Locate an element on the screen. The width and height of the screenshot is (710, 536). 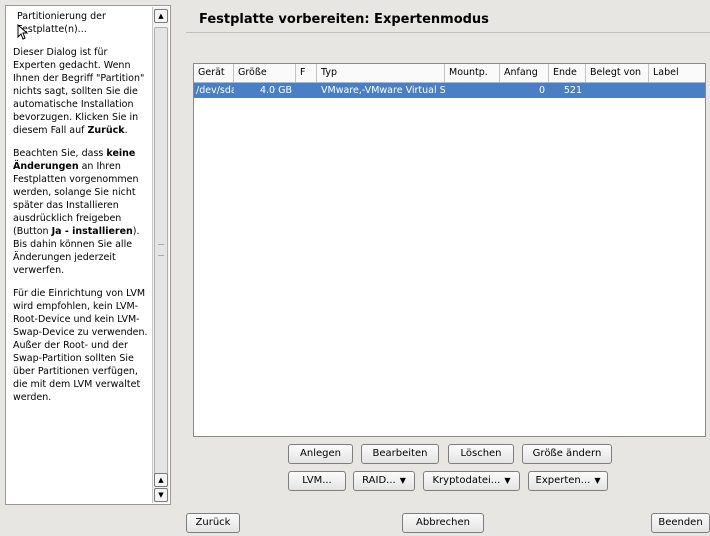
abort-button: Abbrechen is located at coordinates (443, 523).